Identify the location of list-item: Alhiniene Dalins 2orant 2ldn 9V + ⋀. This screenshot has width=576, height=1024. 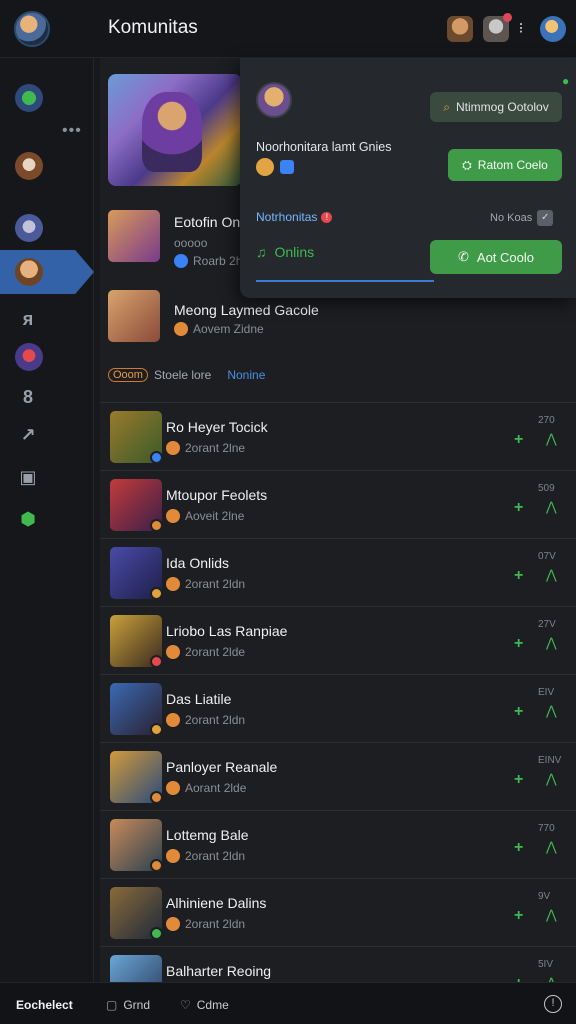
(338, 913).